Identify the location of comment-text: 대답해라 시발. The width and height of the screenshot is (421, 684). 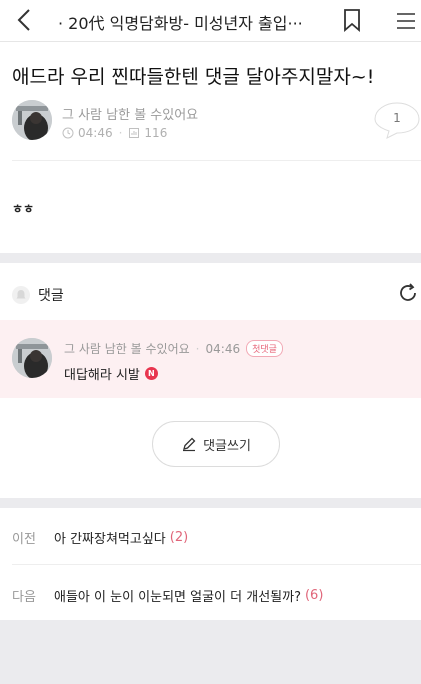
(102, 375).